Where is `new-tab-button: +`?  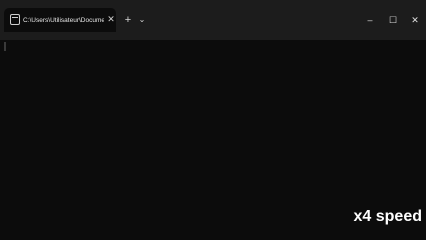
new-tab-button: + is located at coordinates (128, 20).